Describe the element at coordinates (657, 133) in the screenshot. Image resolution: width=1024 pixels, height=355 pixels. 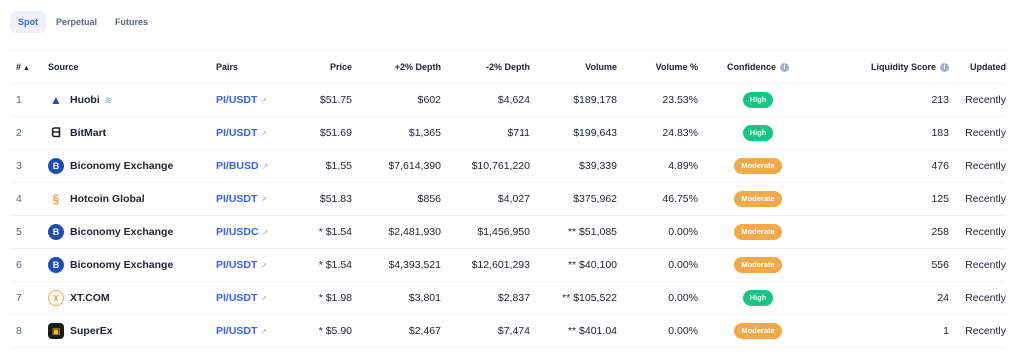
I see `volume-pct: 24.83%` at that location.